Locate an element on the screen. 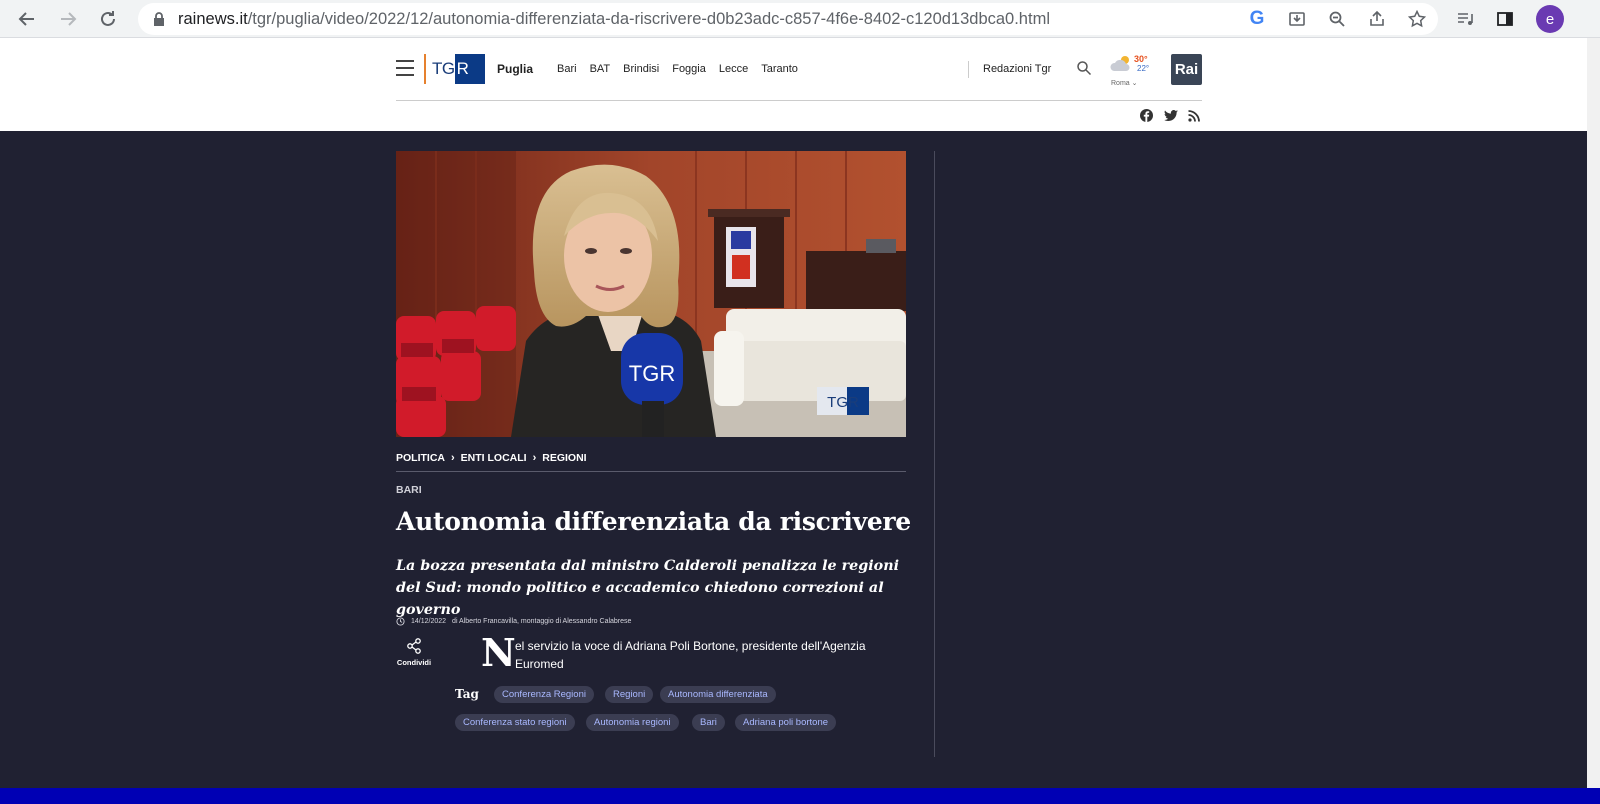  city-link-bat: BAT is located at coordinates (600, 69).